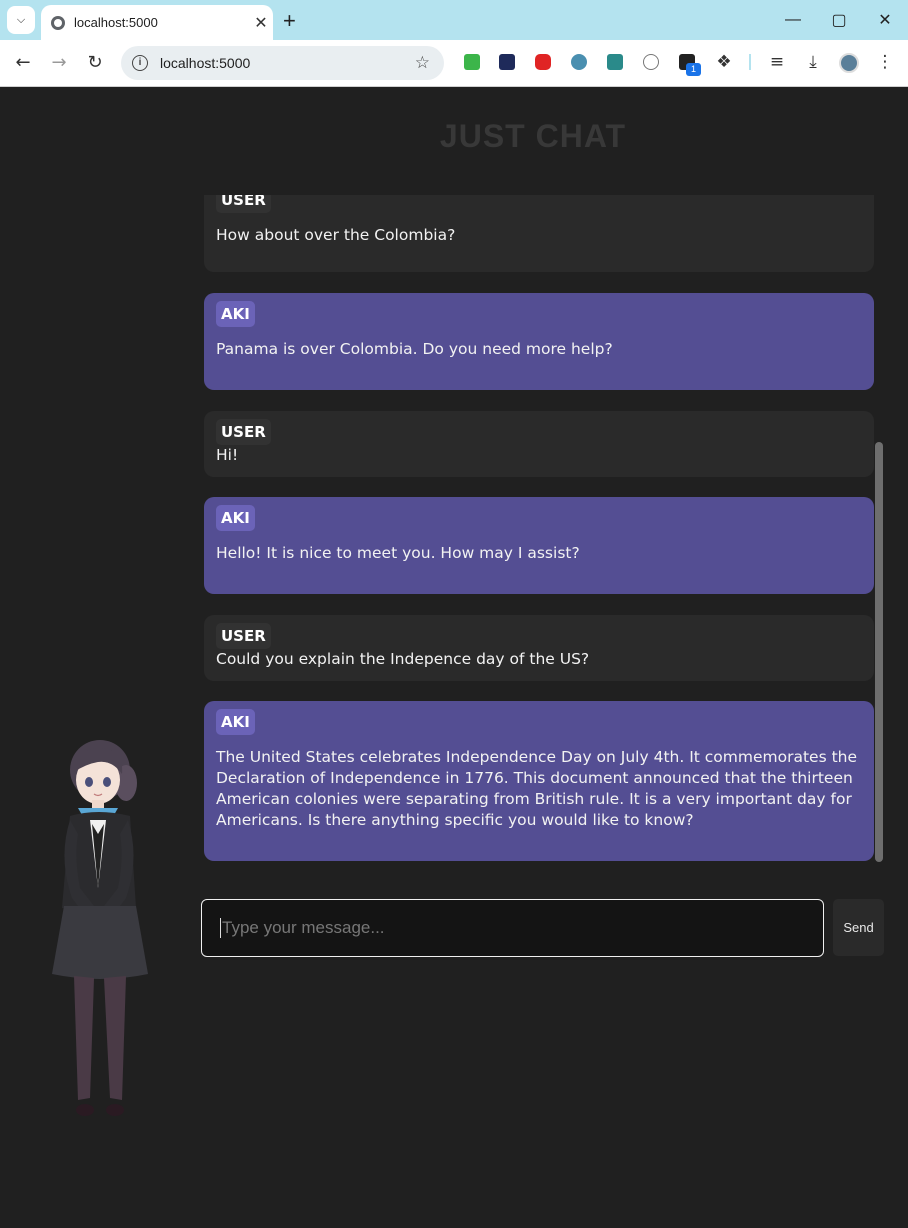  I want to click on toolbar-divider, so click(750, 62).